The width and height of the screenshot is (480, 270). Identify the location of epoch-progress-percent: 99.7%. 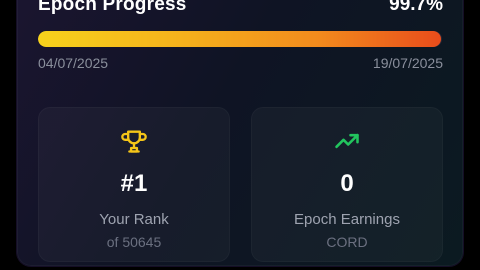
(416, 7).